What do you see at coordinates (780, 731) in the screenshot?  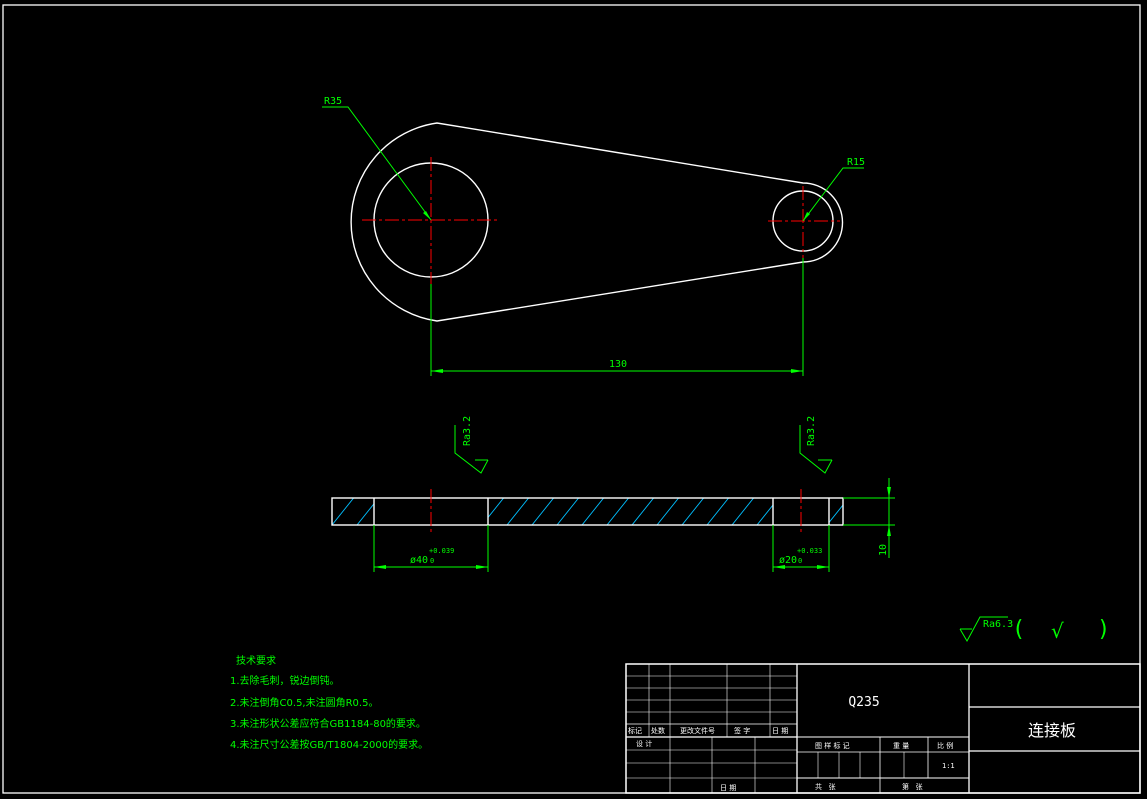 I see `revision-label-date: 日 期` at bounding box center [780, 731].